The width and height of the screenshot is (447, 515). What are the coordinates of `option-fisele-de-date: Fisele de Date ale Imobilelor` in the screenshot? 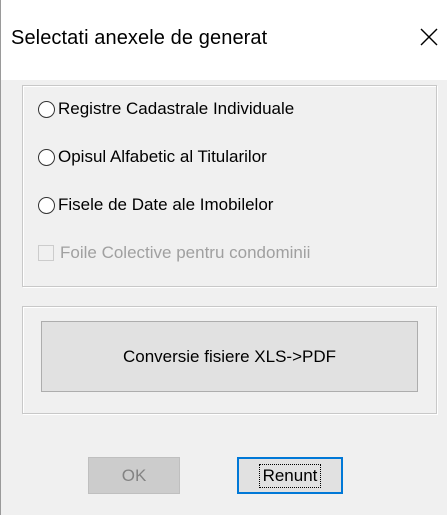 It's located at (155, 205).